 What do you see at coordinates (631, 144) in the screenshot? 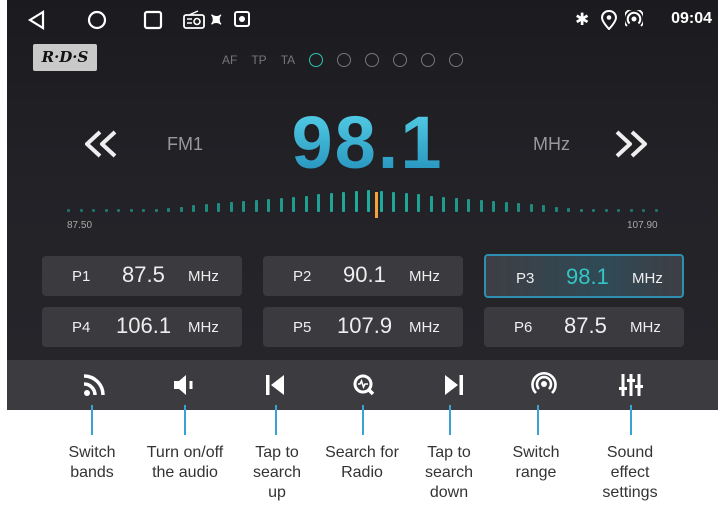
I see `seek-forward-icon` at bounding box center [631, 144].